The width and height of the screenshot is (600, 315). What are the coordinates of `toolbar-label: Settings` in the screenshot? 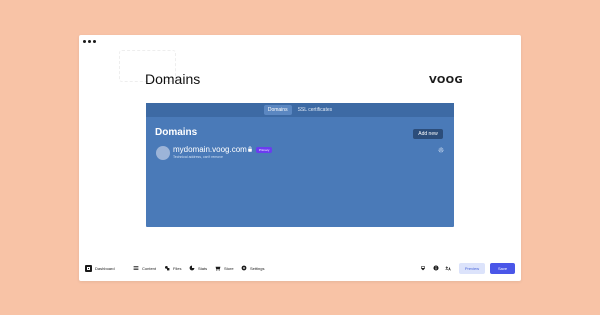 It's located at (257, 268).